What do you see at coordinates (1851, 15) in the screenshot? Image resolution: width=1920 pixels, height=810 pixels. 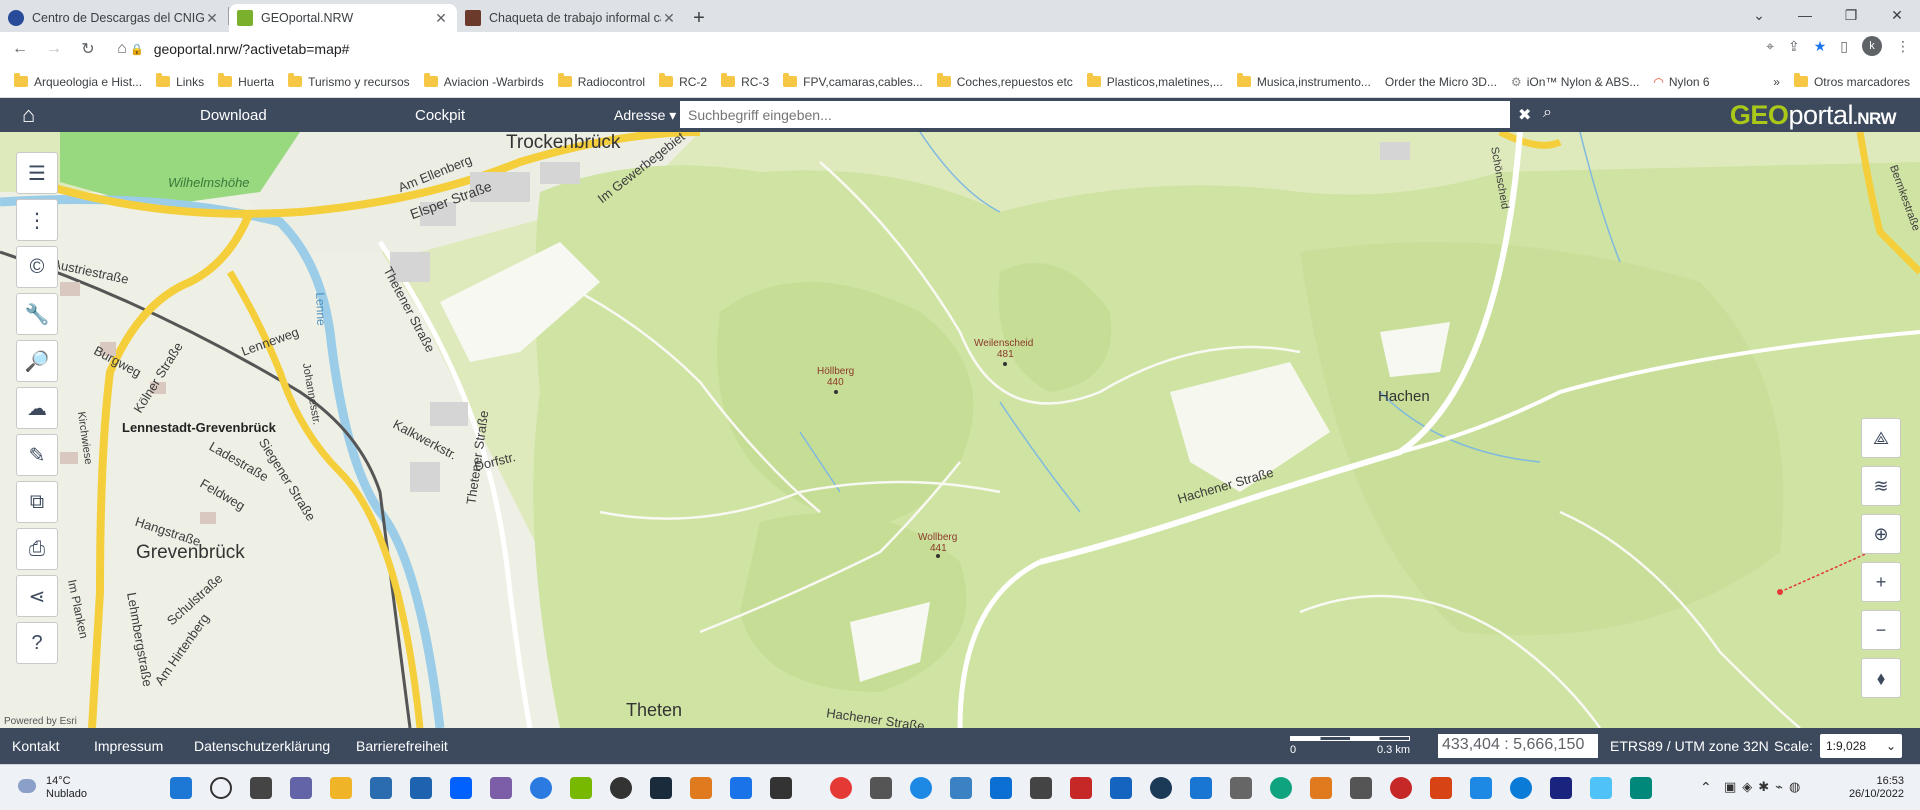 I see `restore-button: ❐` at bounding box center [1851, 15].